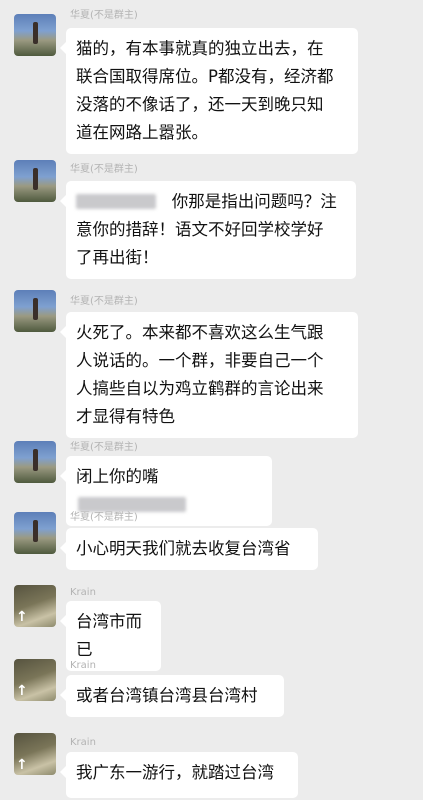 Image resolution: width=423 pixels, height=800 pixels. I want to click on message-text-line: 小心明天我们就去收复台湾省, so click(183, 548).